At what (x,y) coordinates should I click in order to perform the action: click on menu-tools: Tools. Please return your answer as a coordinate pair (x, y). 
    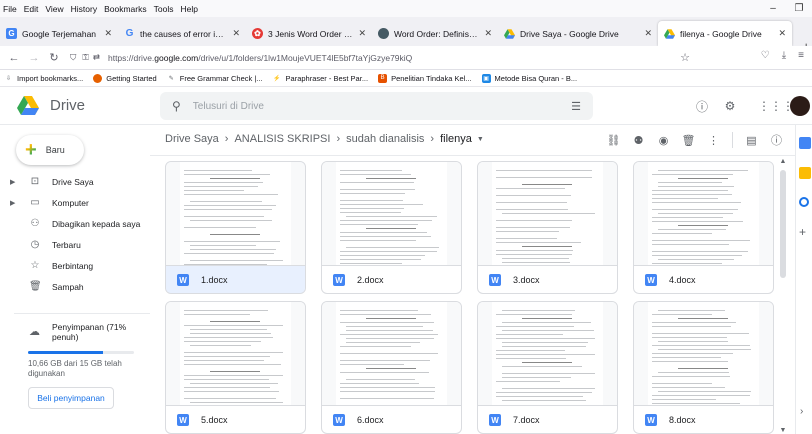
    Looking at the image, I should click on (164, 9).